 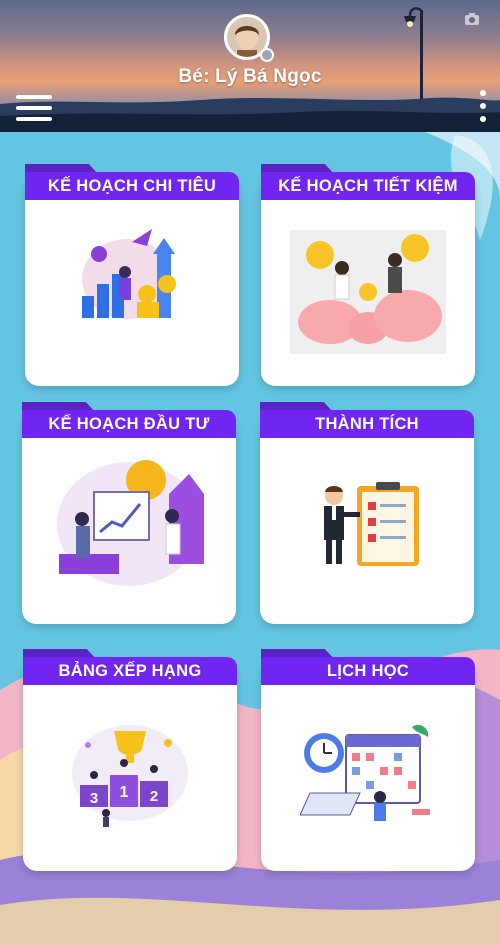 What do you see at coordinates (132, 186) in the screenshot?
I see `card-title: KẾ HOẠCH CHI TIÊU` at bounding box center [132, 186].